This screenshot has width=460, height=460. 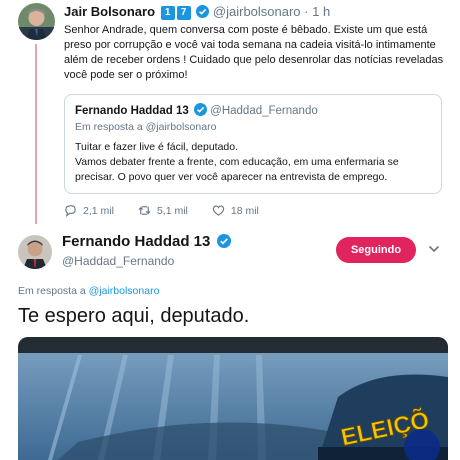 I want to click on retweet-button: 5,1 mil, so click(x=163, y=210).